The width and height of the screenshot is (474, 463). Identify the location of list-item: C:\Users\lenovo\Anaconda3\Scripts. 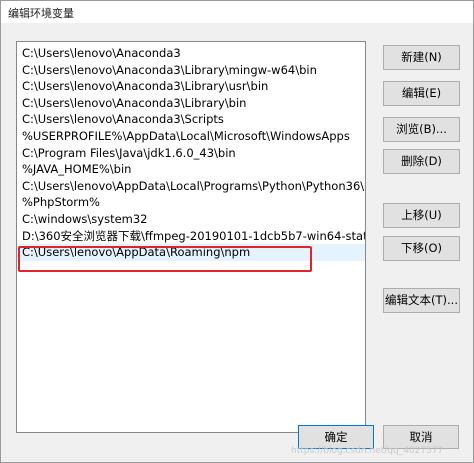
(191, 119).